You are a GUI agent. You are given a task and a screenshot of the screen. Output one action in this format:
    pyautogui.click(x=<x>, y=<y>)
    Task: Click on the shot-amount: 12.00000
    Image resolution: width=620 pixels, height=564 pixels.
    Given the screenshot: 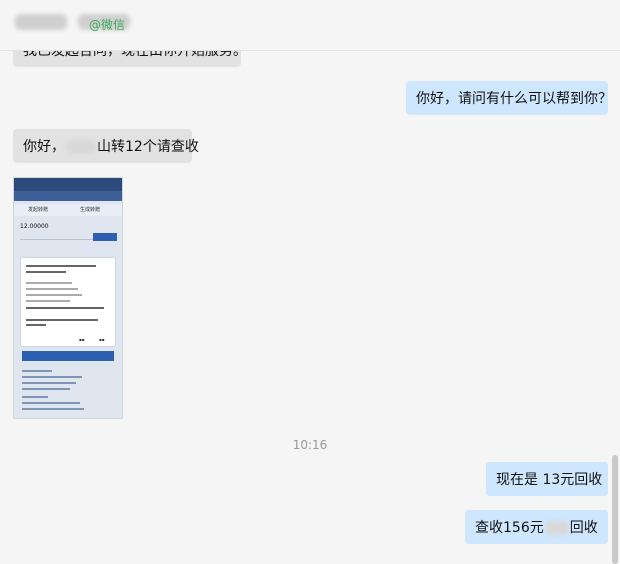 What is the action you would take?
    pyautogui.click(x=34, y=226)
    